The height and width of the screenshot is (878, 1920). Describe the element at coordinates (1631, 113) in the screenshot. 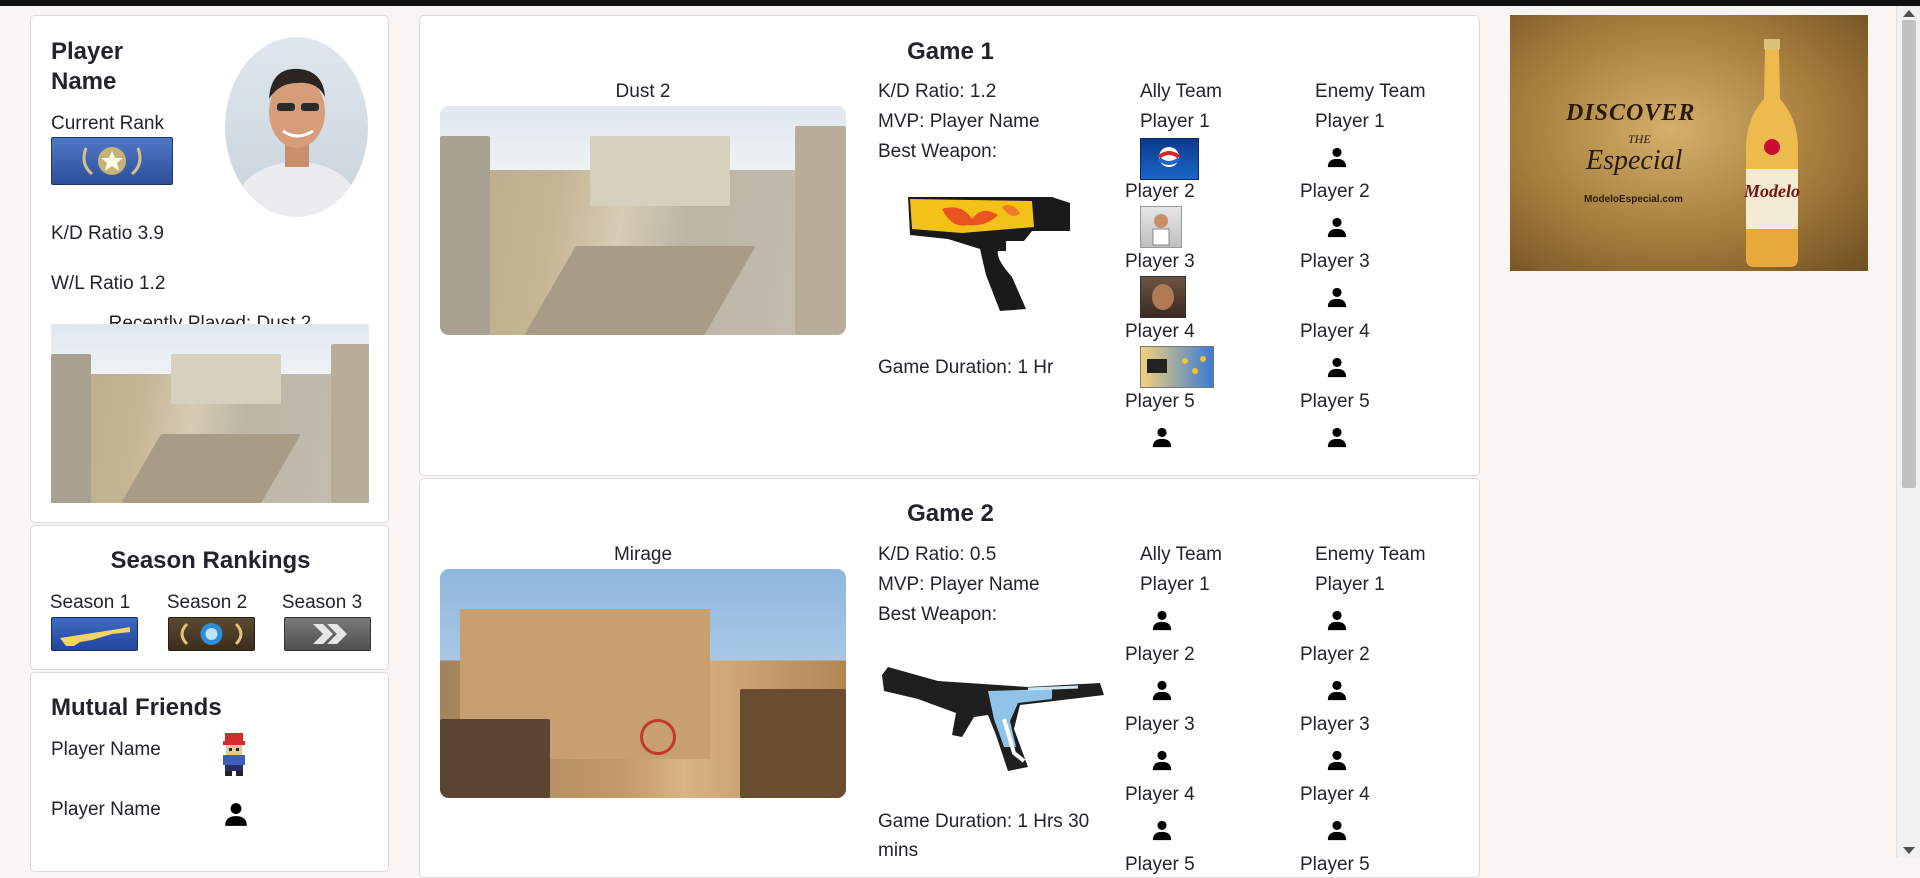

I see `ad-headline: DISCOVER` at that location.